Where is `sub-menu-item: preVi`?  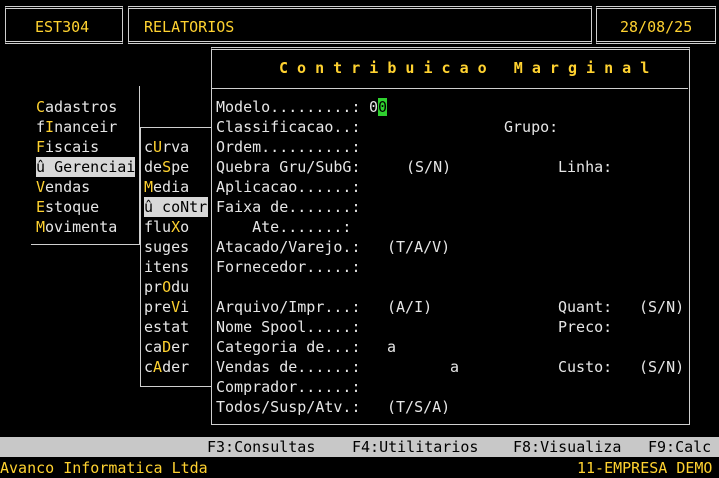
sub-menu-item: preVi is located at coordinates (166, 307).